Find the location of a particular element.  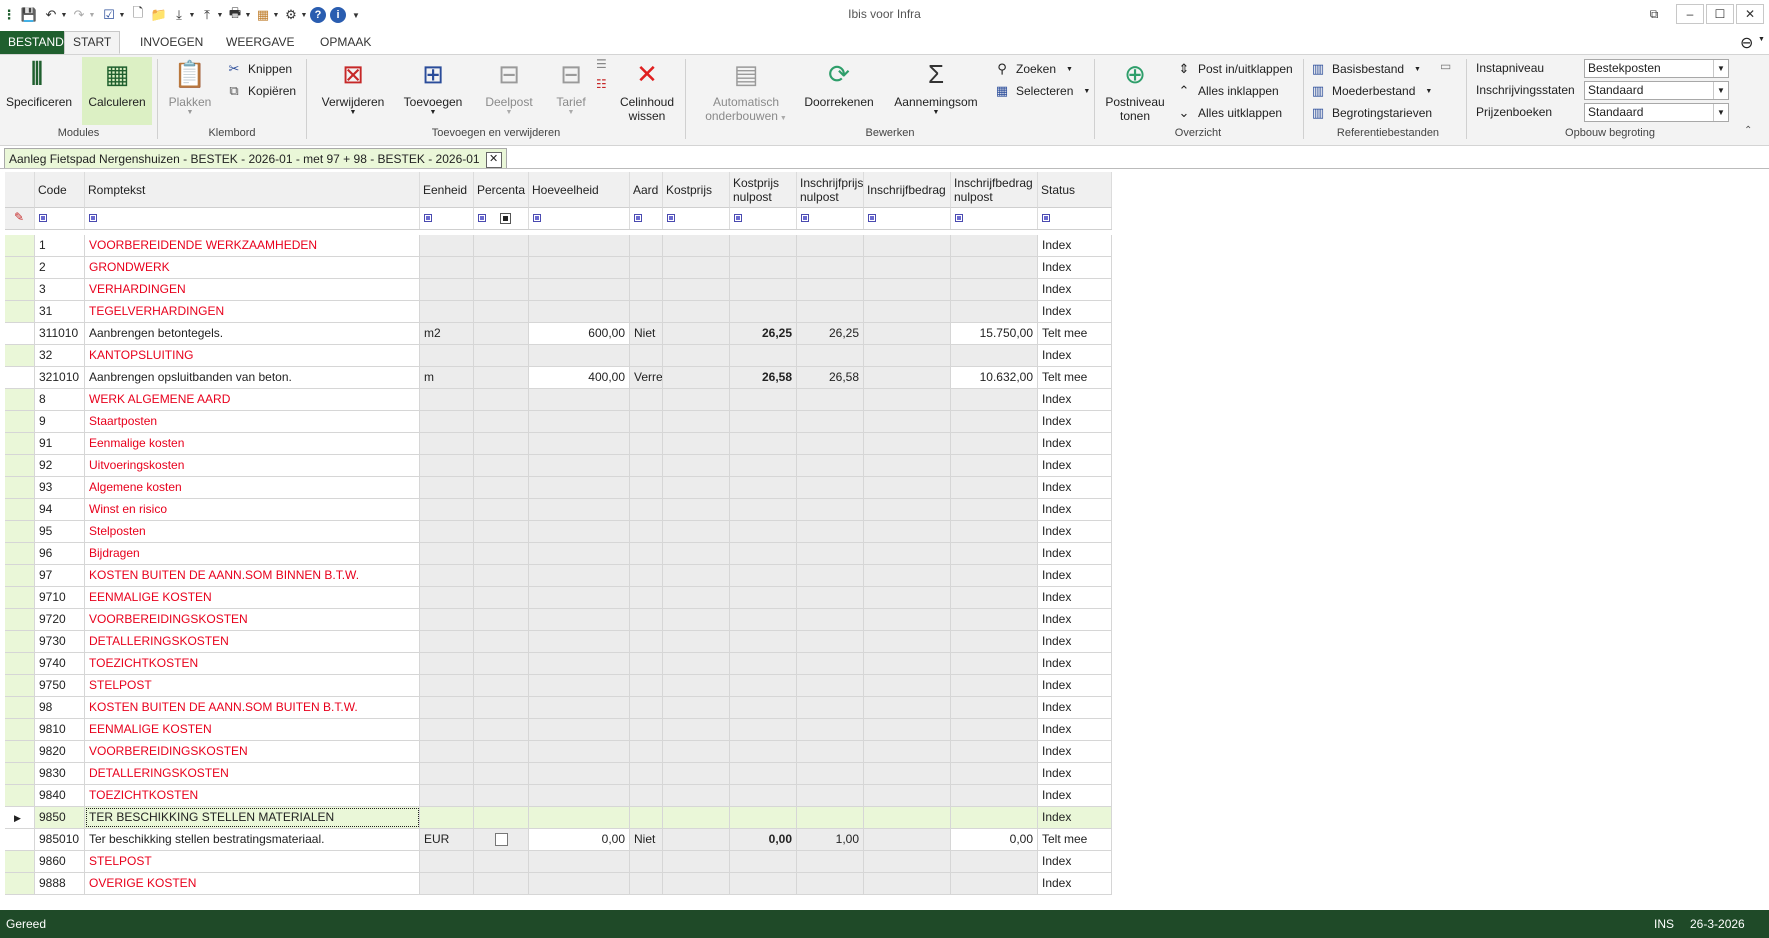

filter-kostprijs is located at coordinates (696, 218).